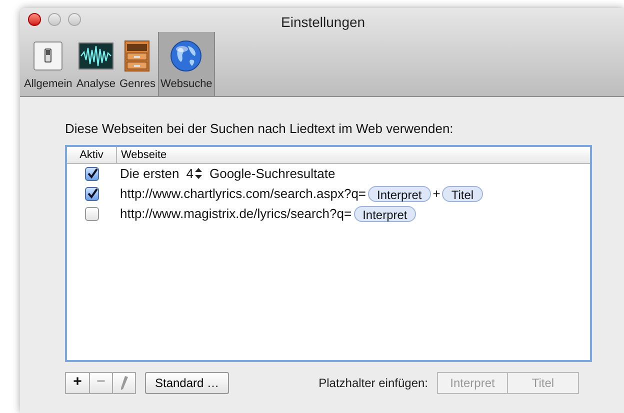 Image resolution: width=624 pixels, height=413 pixels. Describe the element at coordinates (124, 383) in the screenshot. I see `pencil-icon` at that location.